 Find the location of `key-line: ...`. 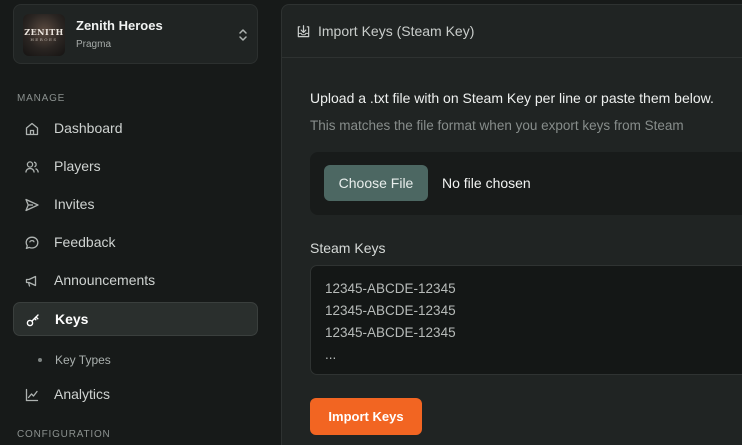

key-line: ... is located at coordinates (331, 354).